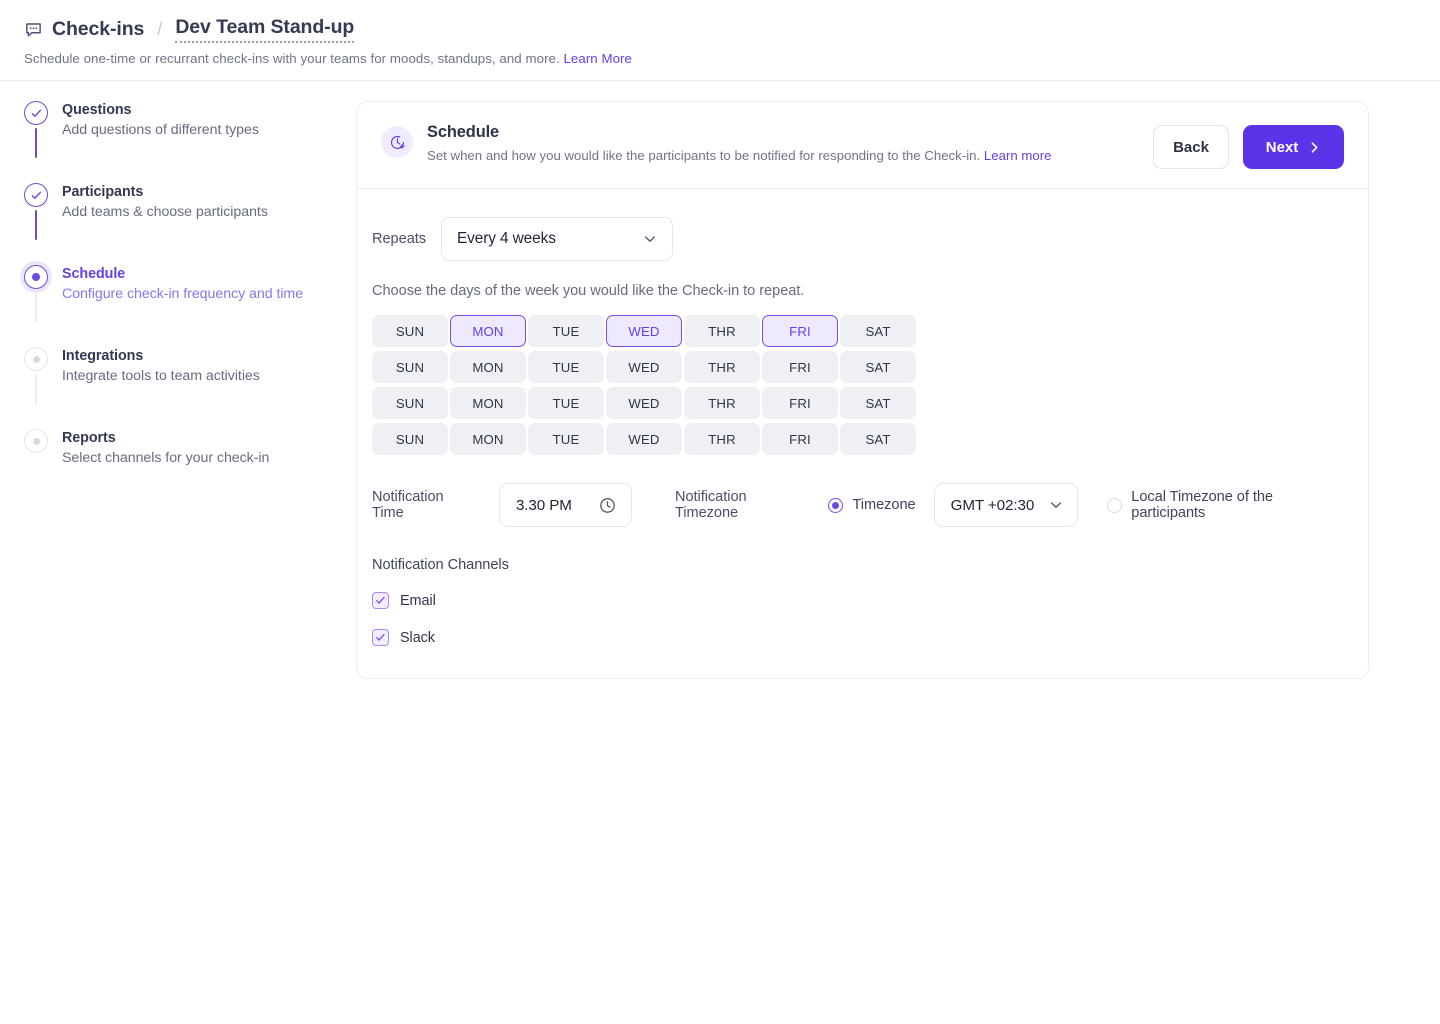  Describe the element at coordinates (644, 439) in the screenshot. I see `weekday-button-wed-week4: WED` at that location.